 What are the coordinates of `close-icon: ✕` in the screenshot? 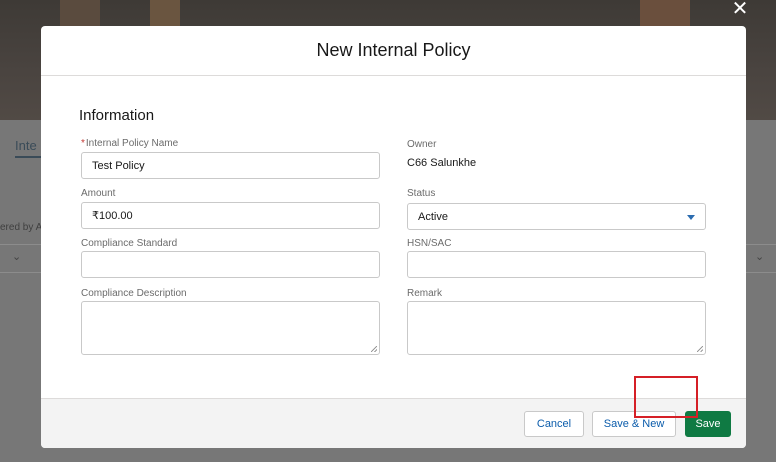 It's located at (740, 9).